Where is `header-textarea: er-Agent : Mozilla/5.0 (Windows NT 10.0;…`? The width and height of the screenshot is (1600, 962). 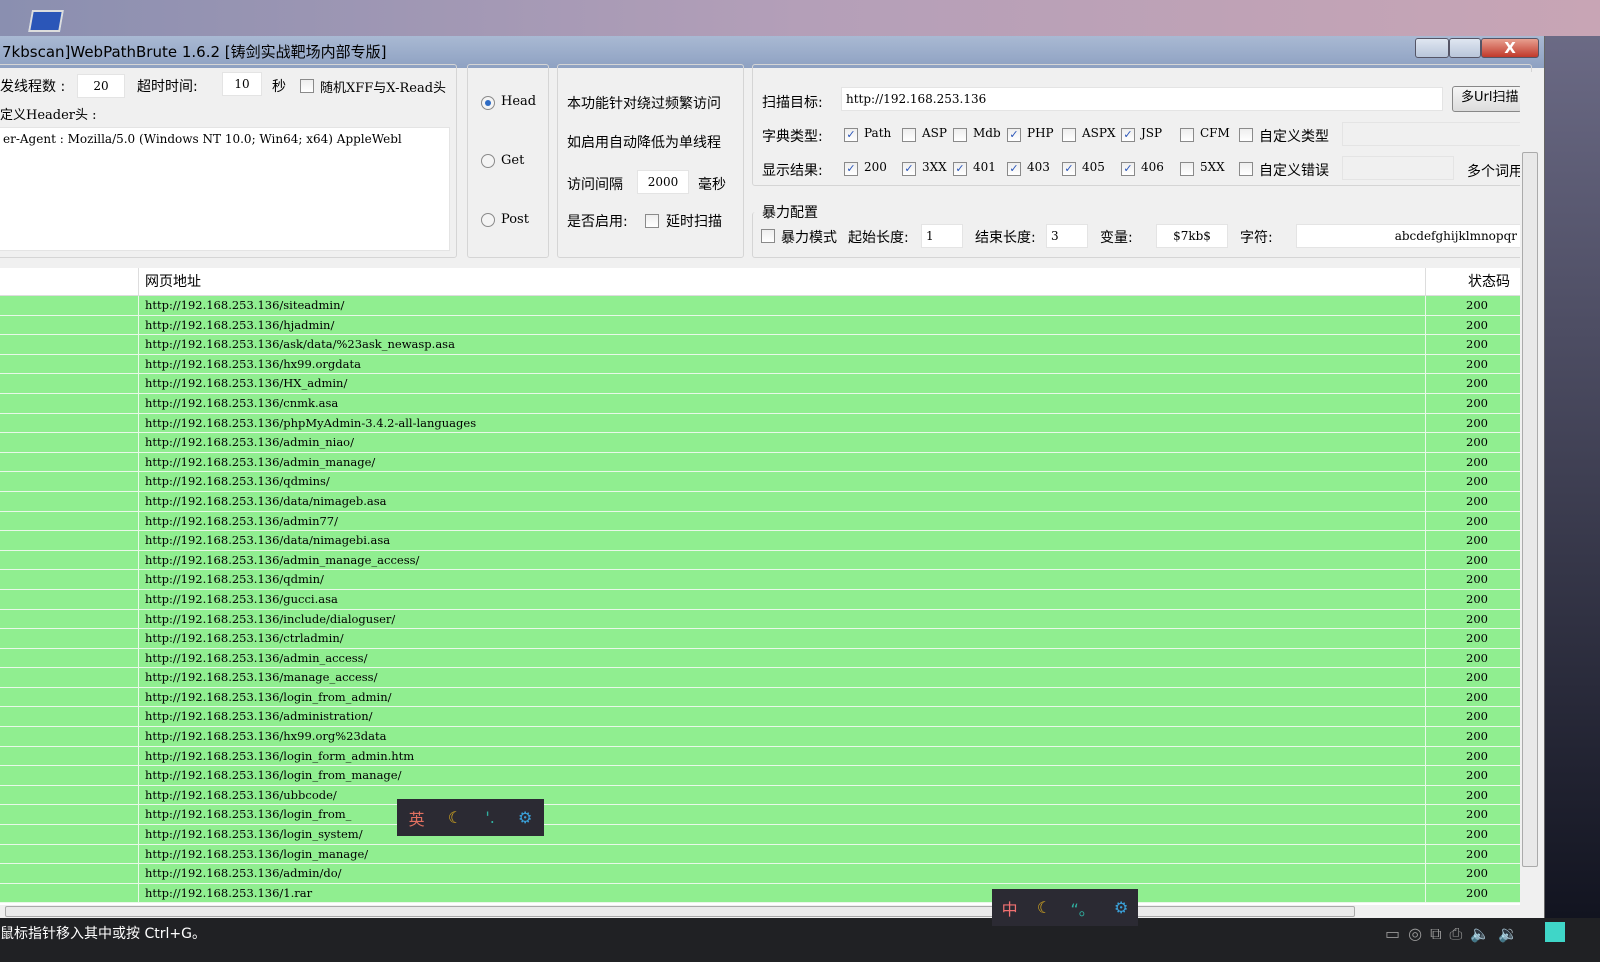 header-textarea: er-Agent : Mozilla/5.0 (Windows NT 10.0;… is located at coordinates (225, 189).